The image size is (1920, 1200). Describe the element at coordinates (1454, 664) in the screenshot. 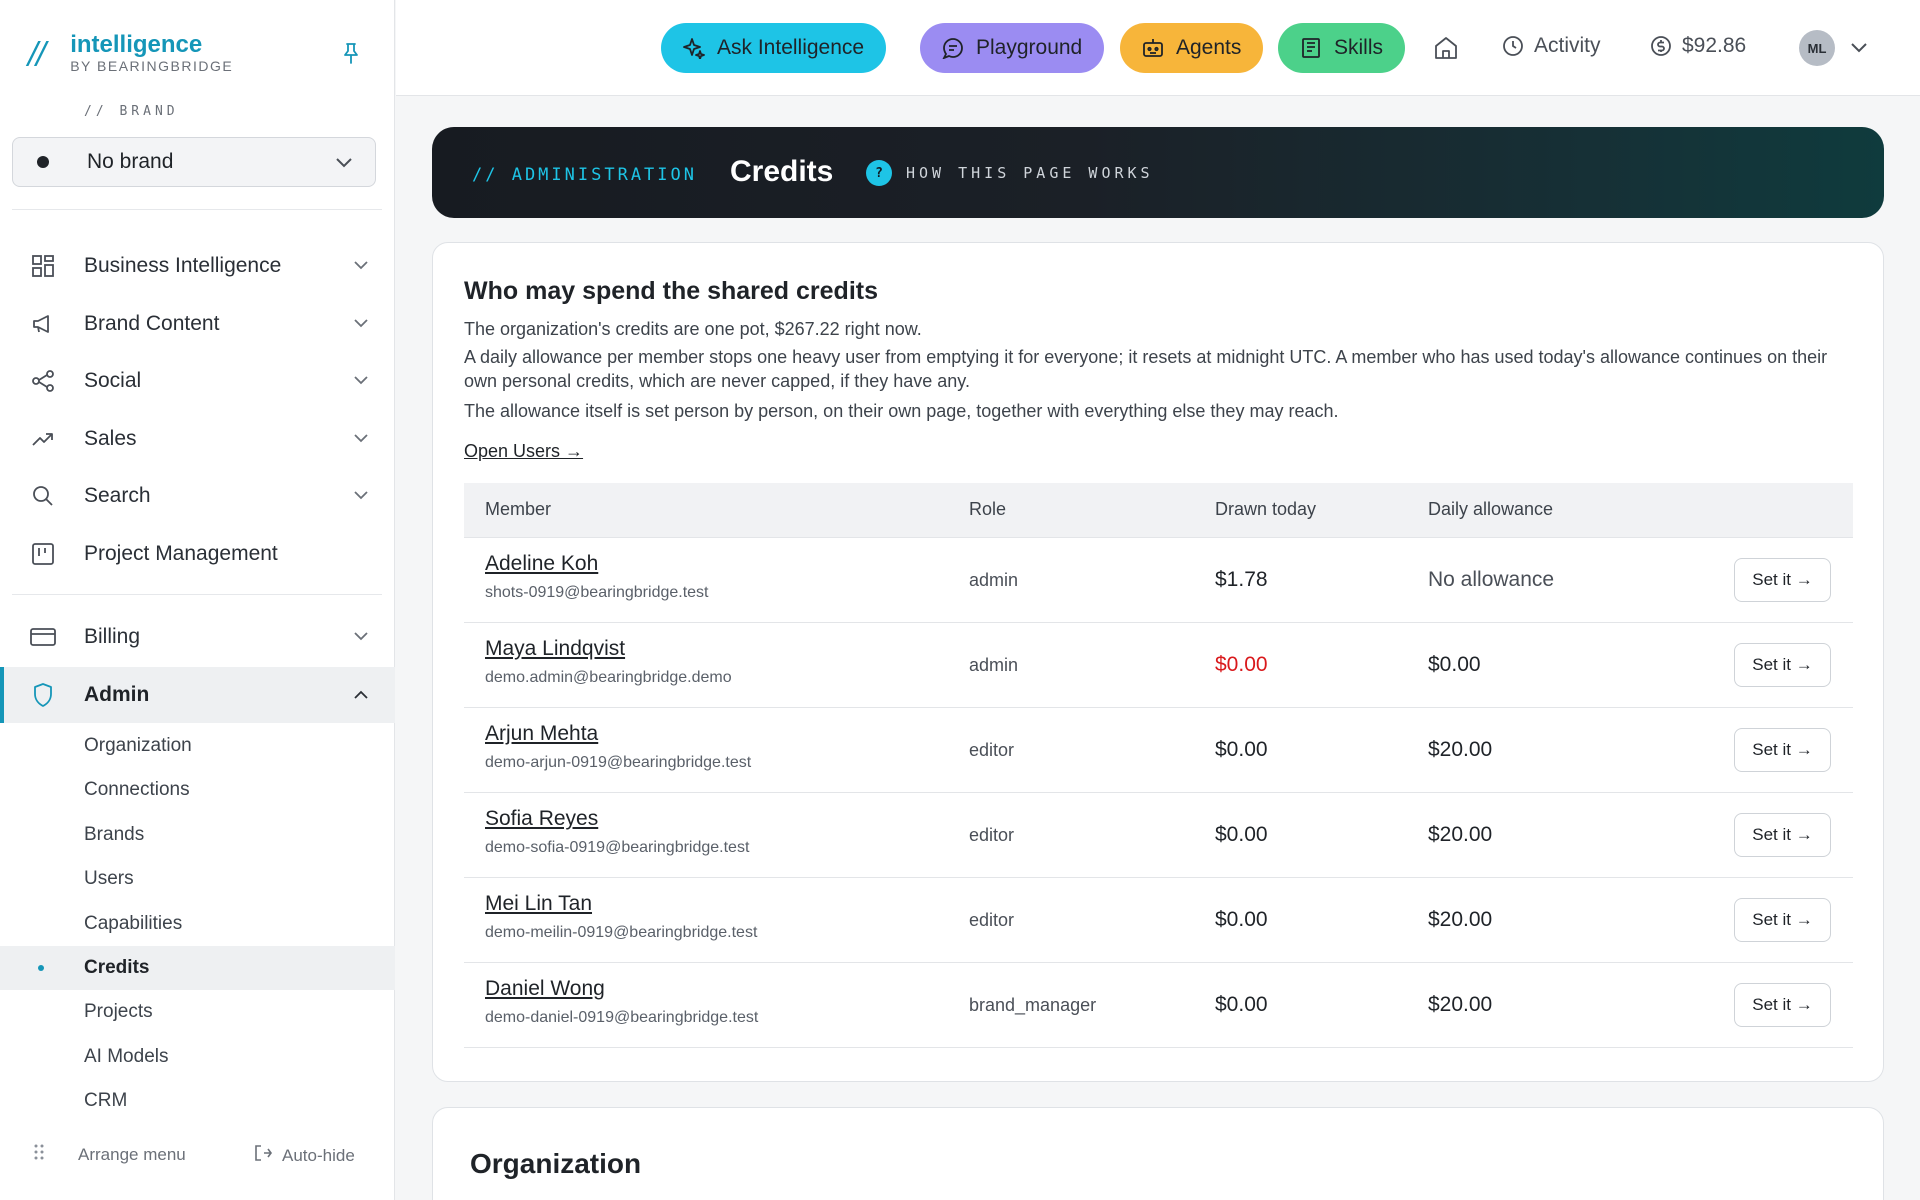

I see `daily-allowance-value: $0.00` at that location.